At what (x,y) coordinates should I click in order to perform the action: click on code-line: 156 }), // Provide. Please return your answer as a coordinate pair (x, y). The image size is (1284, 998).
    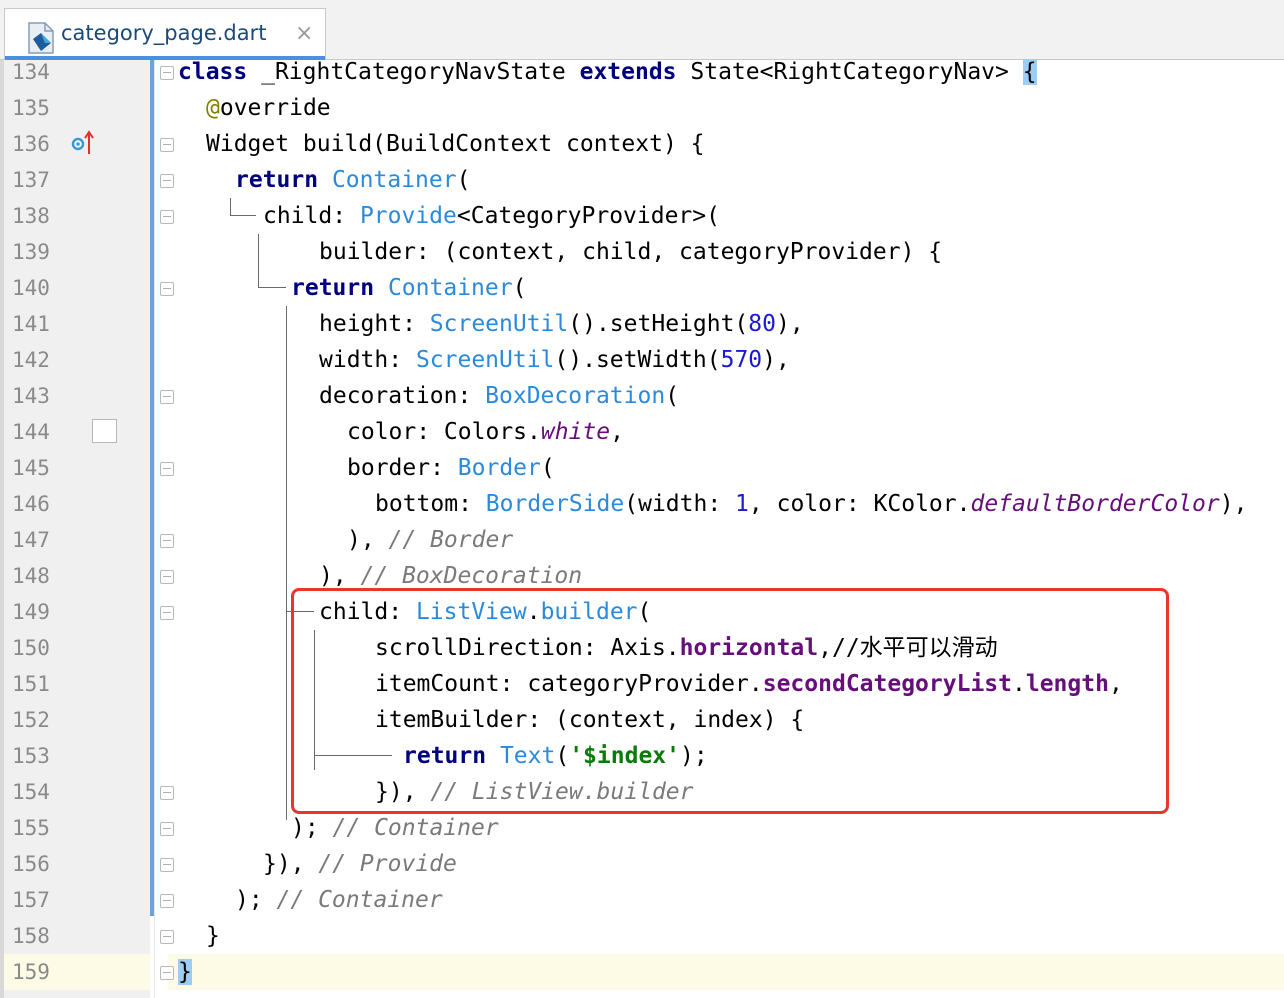
    Looking at the image, I should click on (642, 864).